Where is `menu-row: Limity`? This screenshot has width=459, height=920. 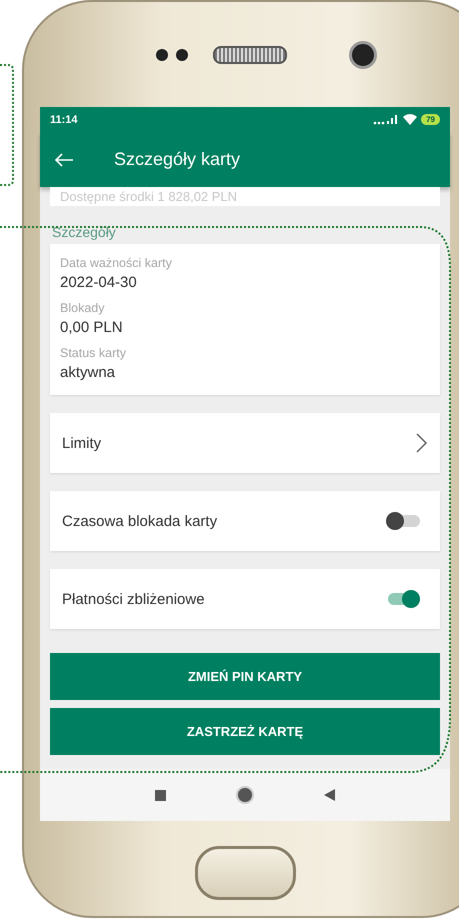 menu-row: Limity is located at coordinates (245, 443).